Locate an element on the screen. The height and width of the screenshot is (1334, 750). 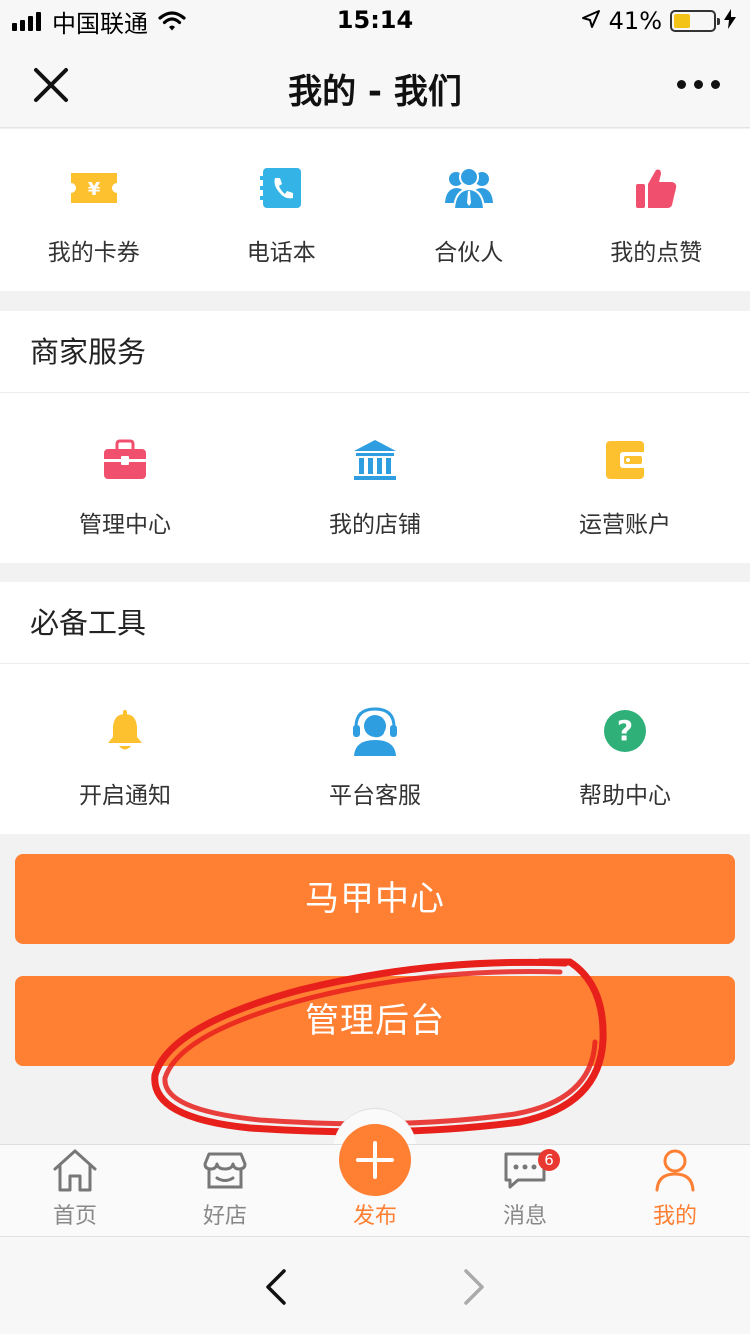
quick-access-grid: ¥ 我的卡券 电话本 合伙人 我的点赞 is located at coordinates (375, 210).